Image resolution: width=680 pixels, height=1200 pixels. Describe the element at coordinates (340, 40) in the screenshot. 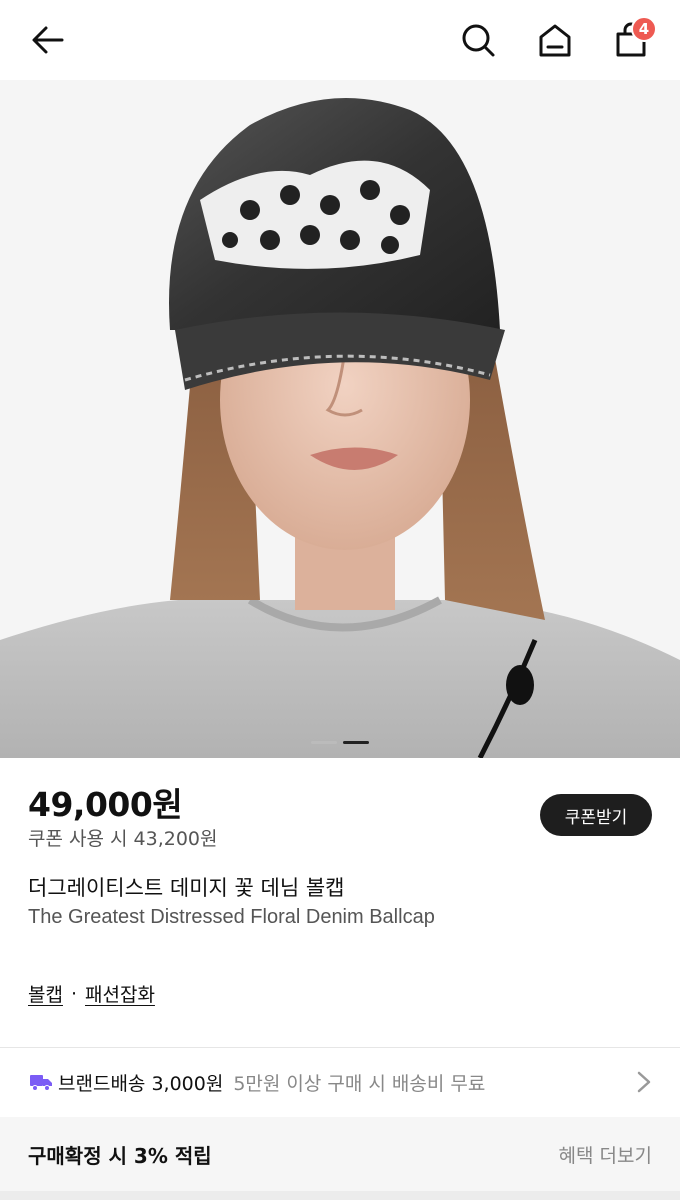

I see `top-nav-bar: 4` at that location.